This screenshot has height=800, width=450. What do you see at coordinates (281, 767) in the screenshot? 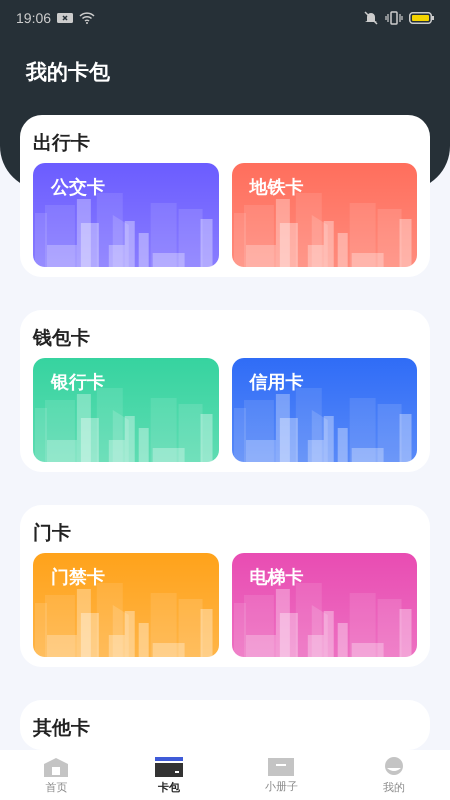
I see `box-icon` at bounding box center [281, 767].